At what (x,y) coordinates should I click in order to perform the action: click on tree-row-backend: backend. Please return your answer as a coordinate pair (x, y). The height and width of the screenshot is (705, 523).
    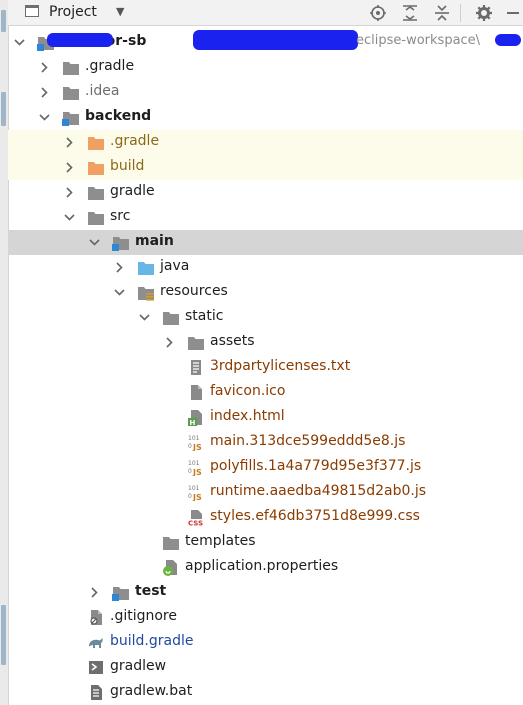
    Looking at the image, I should click on (265, 117).